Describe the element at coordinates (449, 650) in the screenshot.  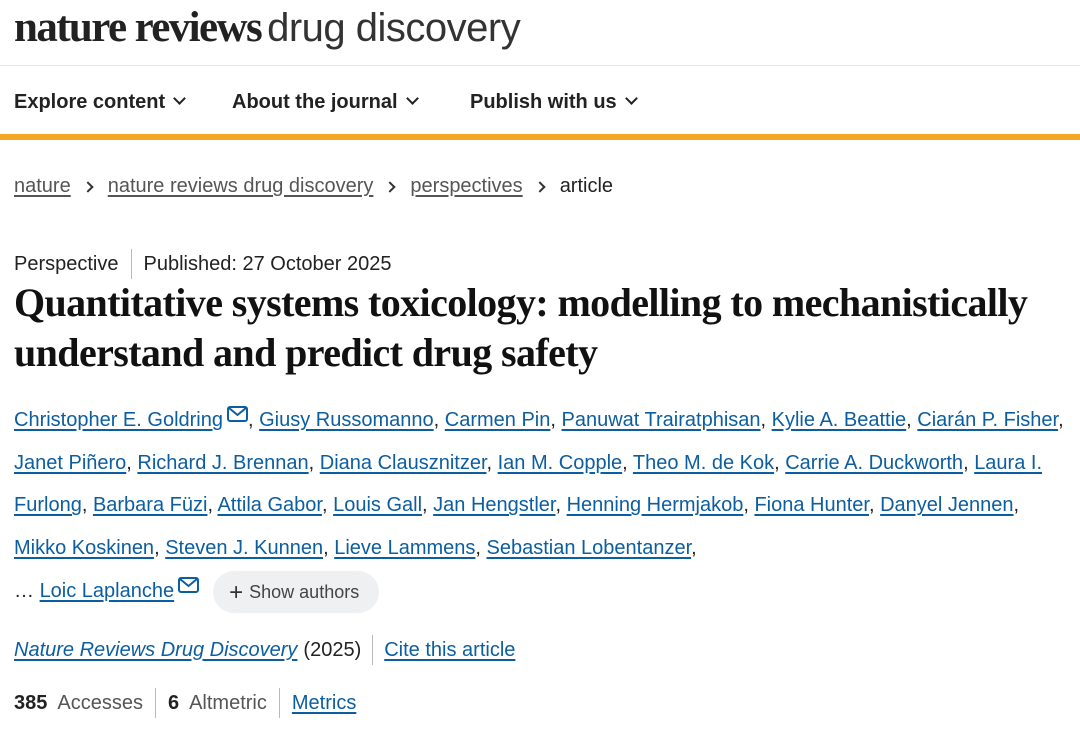
I see `cite-article-link: Cite this article` at that location.